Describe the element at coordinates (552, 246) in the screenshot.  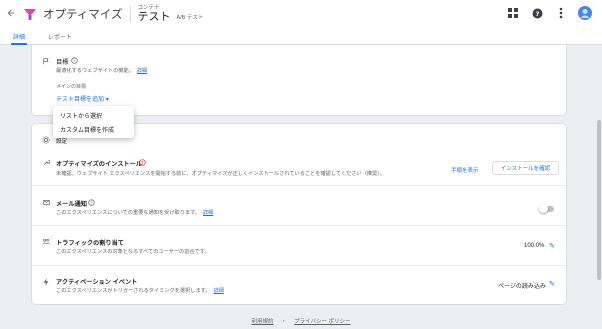
I see `edit-traffic-icon: ✎` at that location.